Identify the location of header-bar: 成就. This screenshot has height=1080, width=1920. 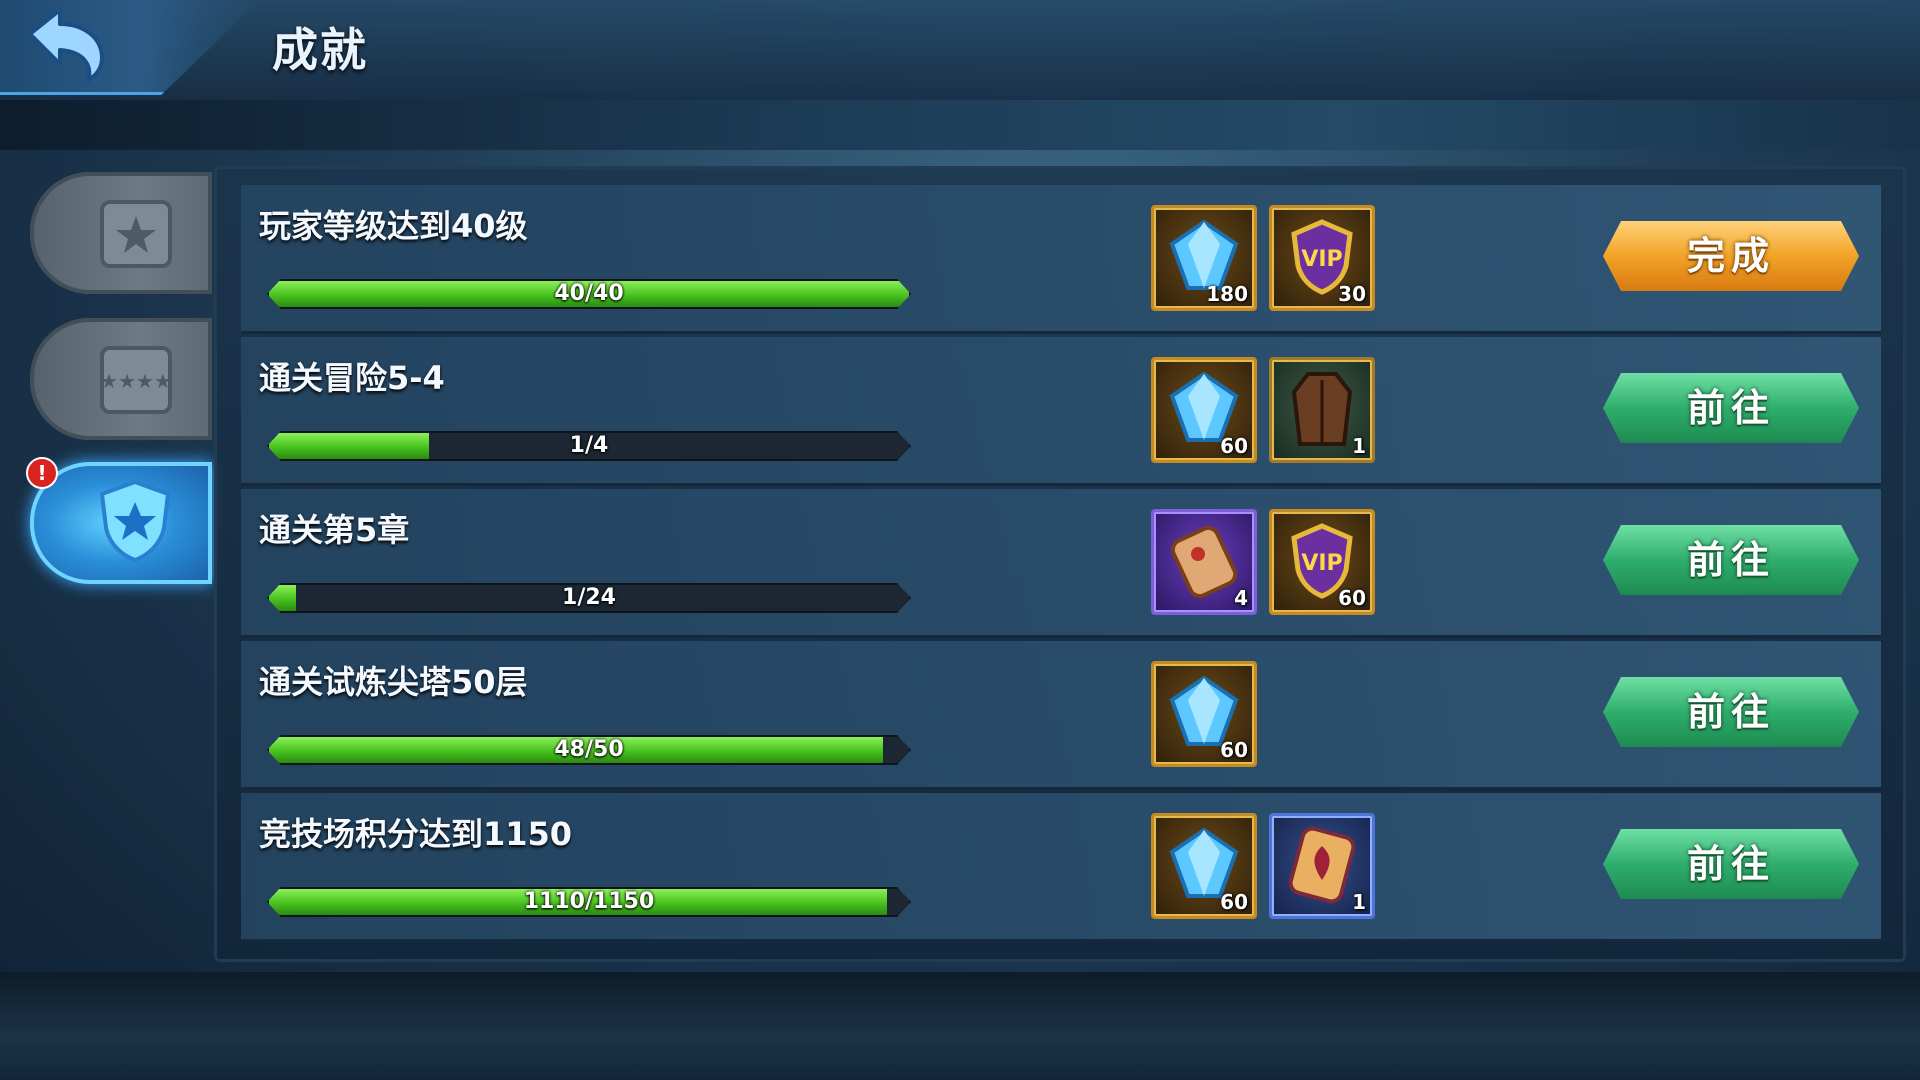
(960, 75).